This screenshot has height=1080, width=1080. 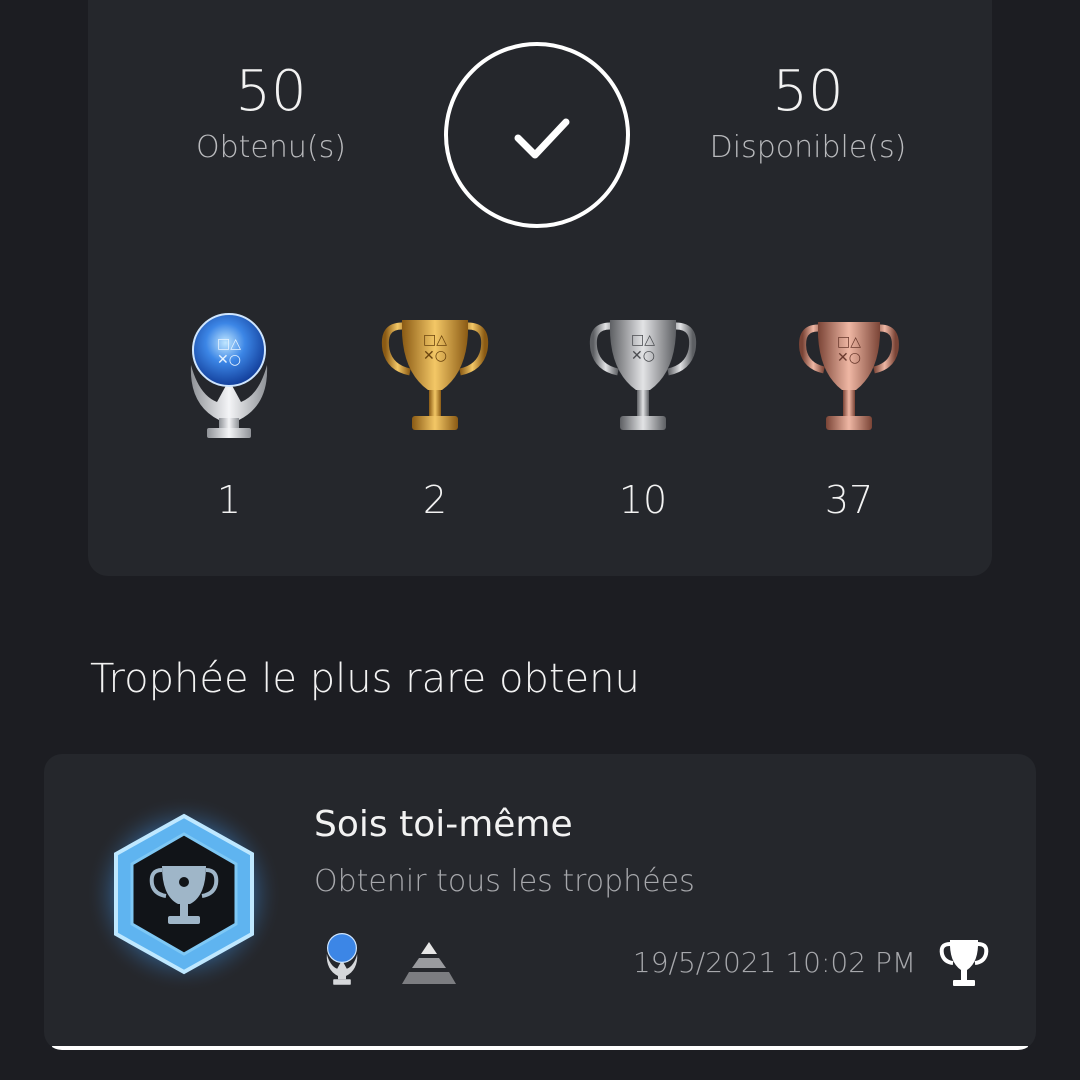 I want to click on available-stat: 50 Disponible(s), so click(x=808, y=112).